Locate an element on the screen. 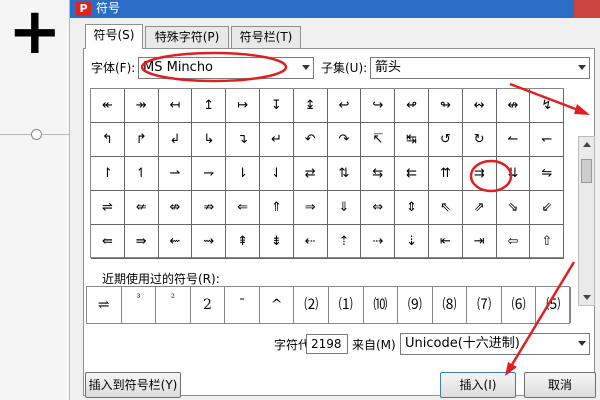 This screenshot has height=400, width=600. symbol-cell: ⇦ is located at coordinates (513, 242).